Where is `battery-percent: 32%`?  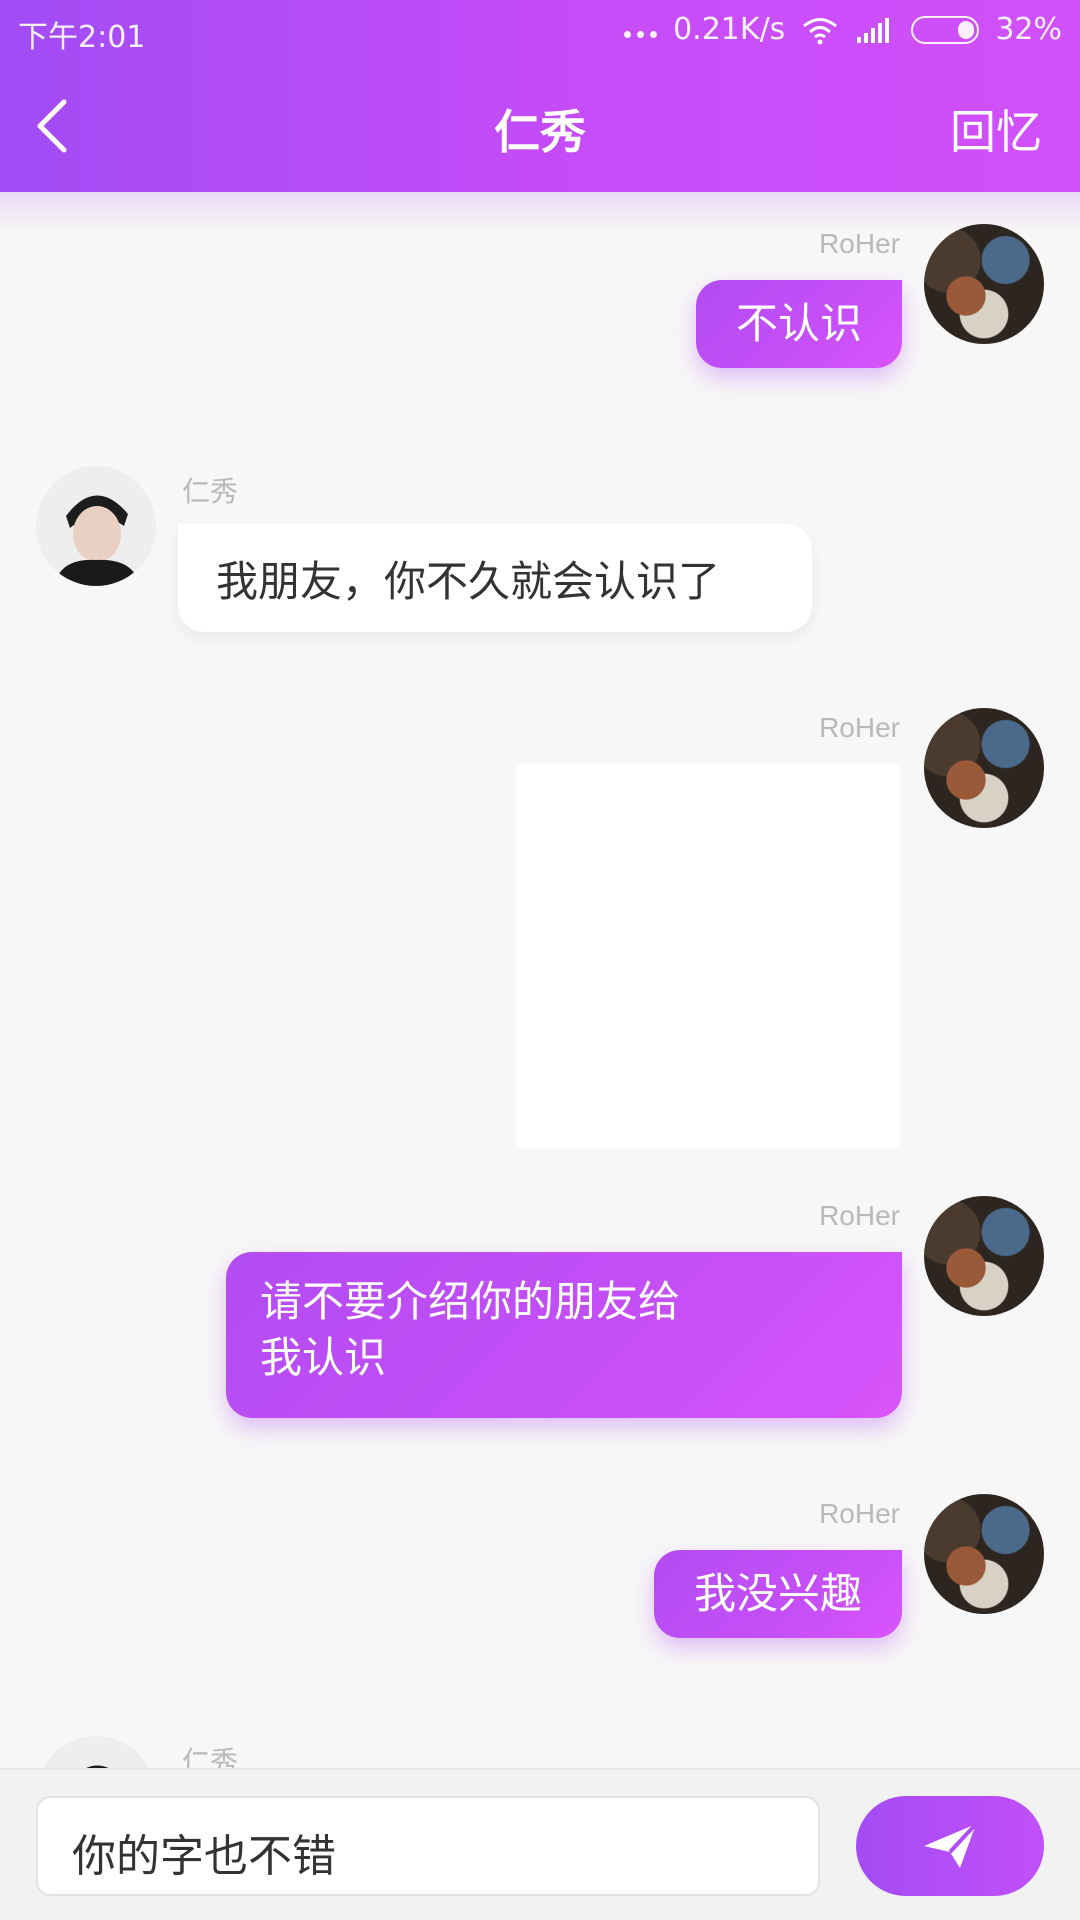 battery-percent: 32% is located at coordinates (1028, 29).